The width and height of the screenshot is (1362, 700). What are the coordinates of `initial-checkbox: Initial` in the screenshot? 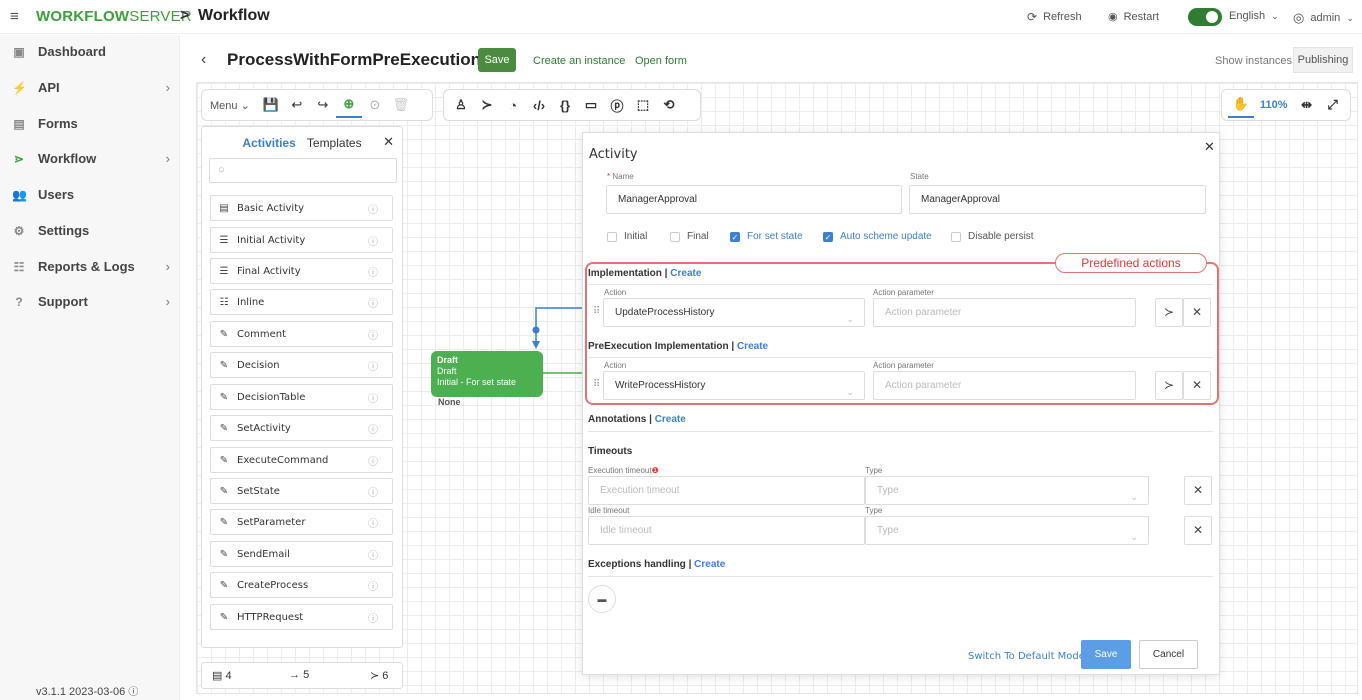 It's located at (627, 236).